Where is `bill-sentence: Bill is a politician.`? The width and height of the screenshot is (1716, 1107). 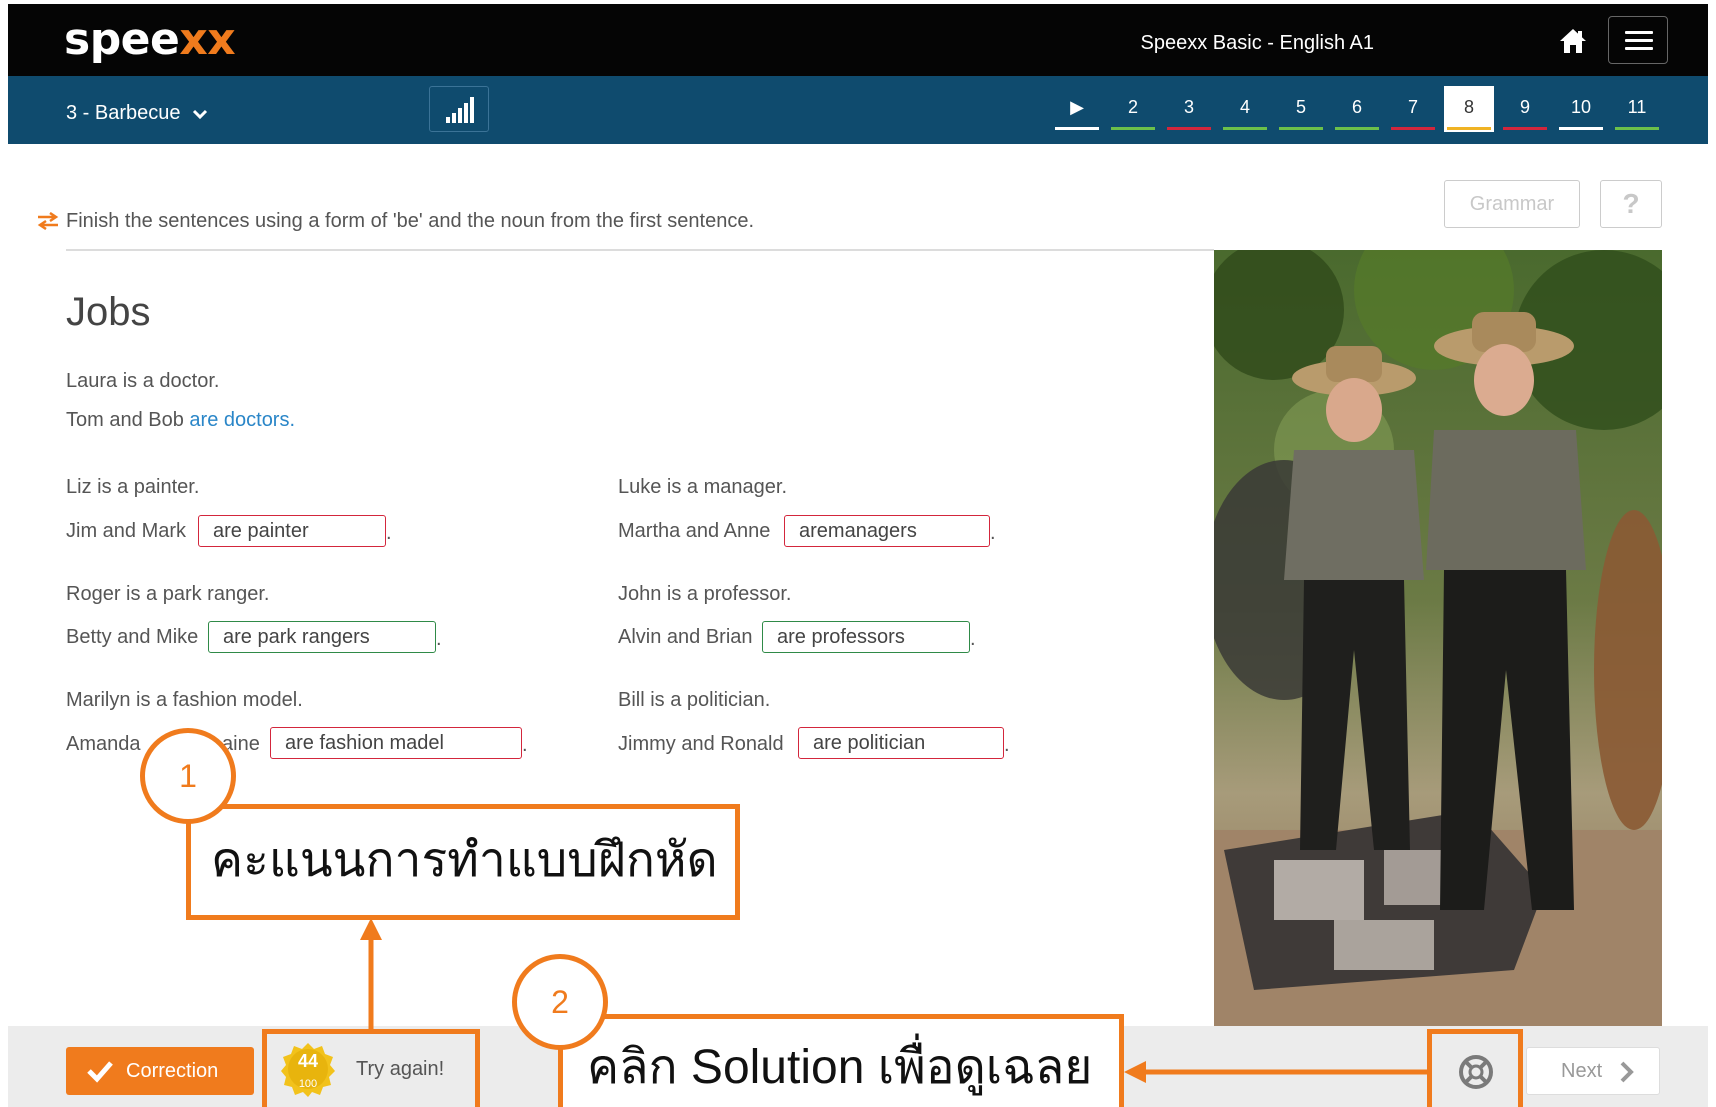 bill-sentence: Bill is a politician. is located at coordinates (694, 700).